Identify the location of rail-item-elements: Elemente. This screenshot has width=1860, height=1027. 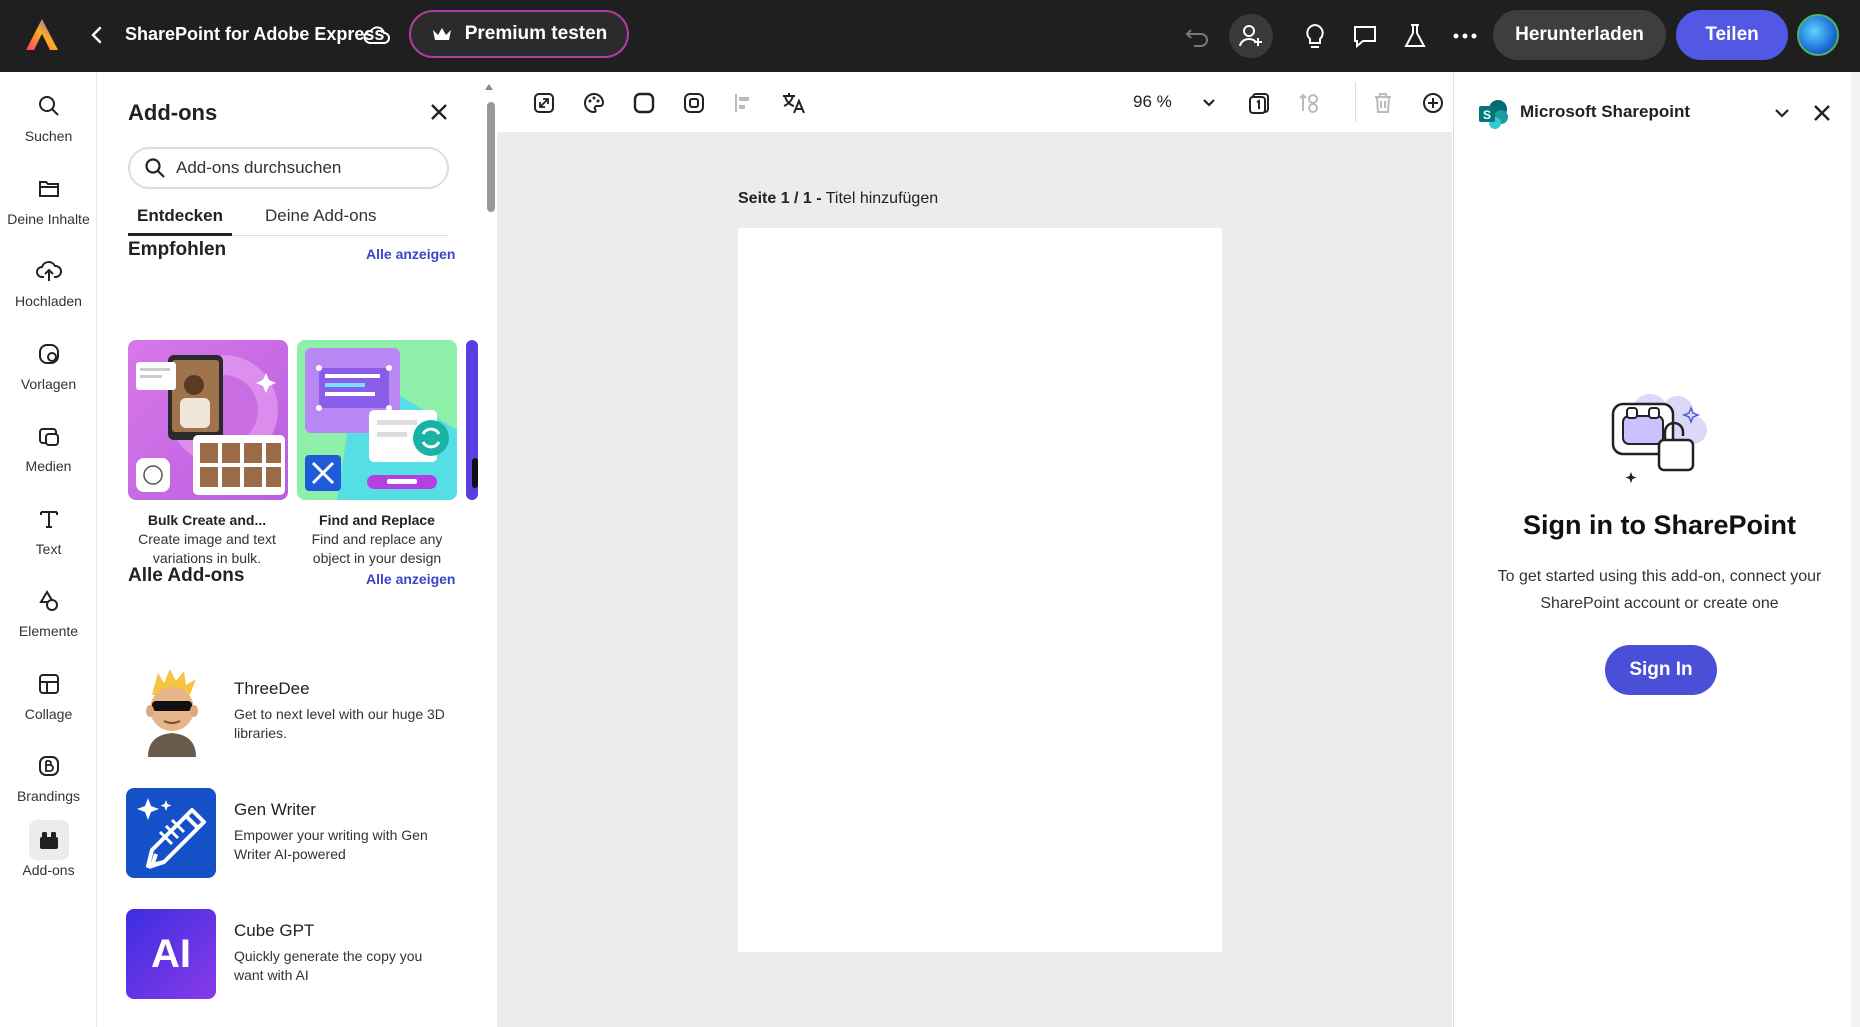
(48, 616).